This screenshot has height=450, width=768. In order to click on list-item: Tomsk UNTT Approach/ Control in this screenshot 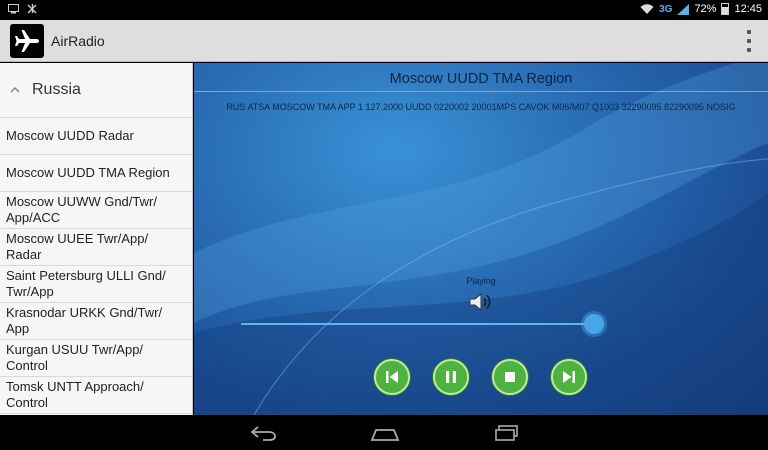, I will do `click(96, 395)`.